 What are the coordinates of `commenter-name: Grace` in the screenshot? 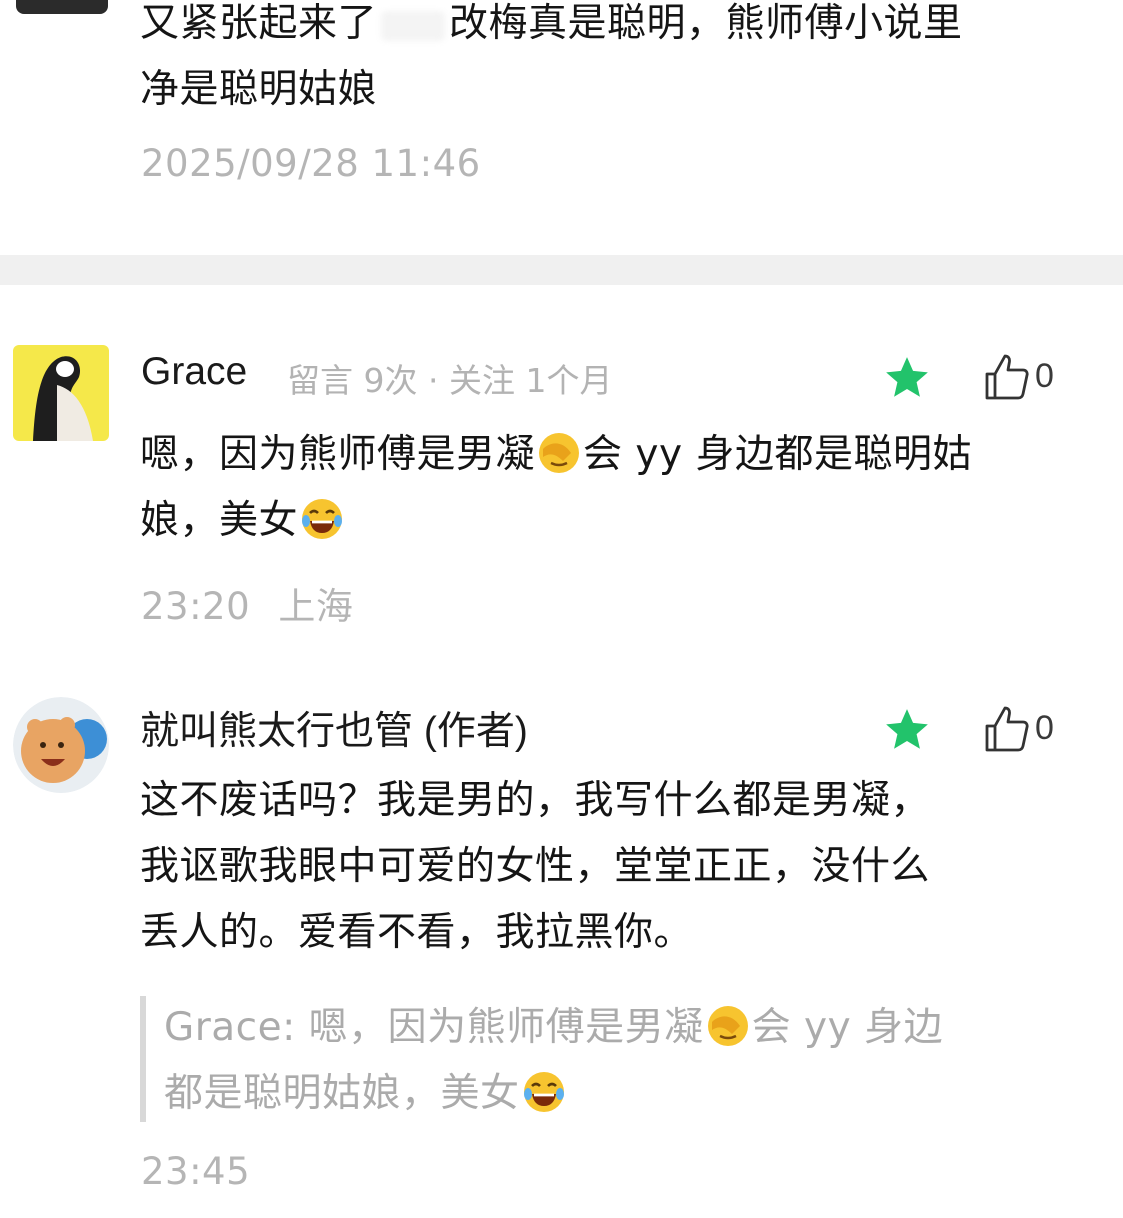 It's located at (194, 372).